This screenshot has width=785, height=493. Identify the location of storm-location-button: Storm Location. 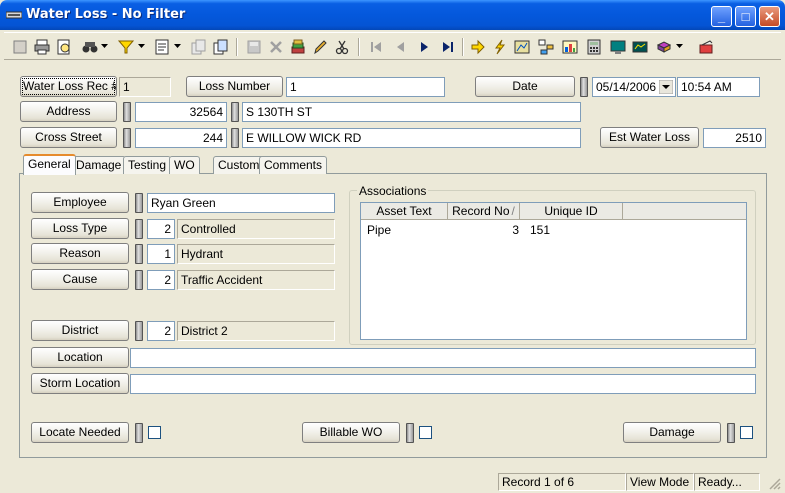
(80, 383).